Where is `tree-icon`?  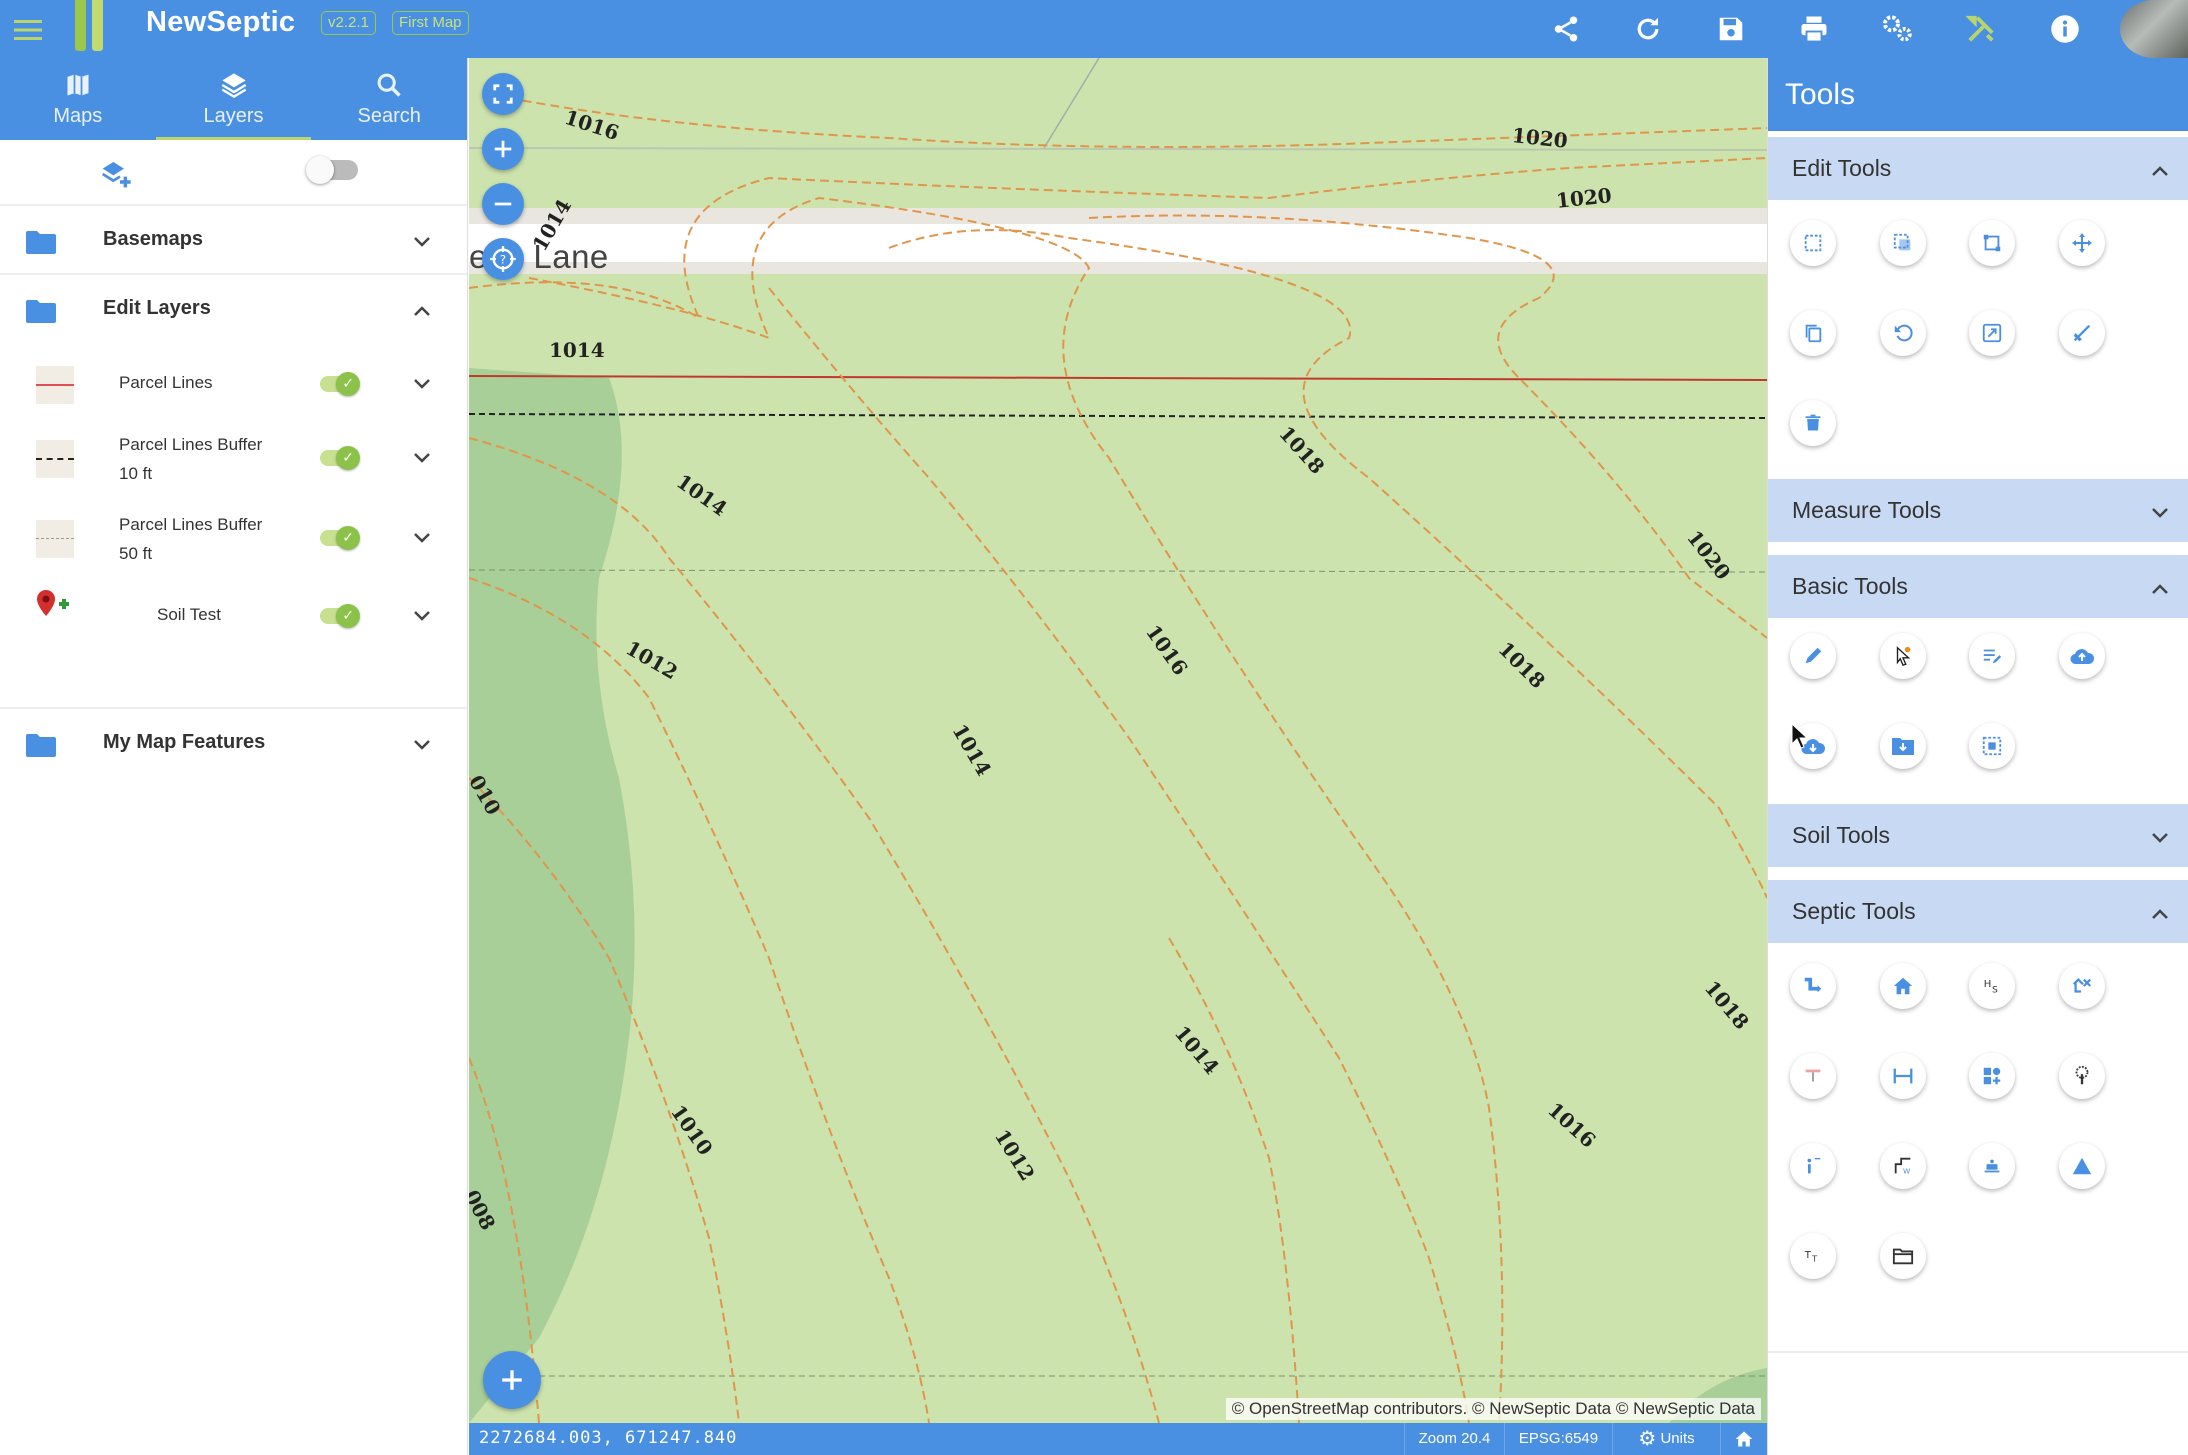
tree-icon is located at coordinates (2082, 1075).